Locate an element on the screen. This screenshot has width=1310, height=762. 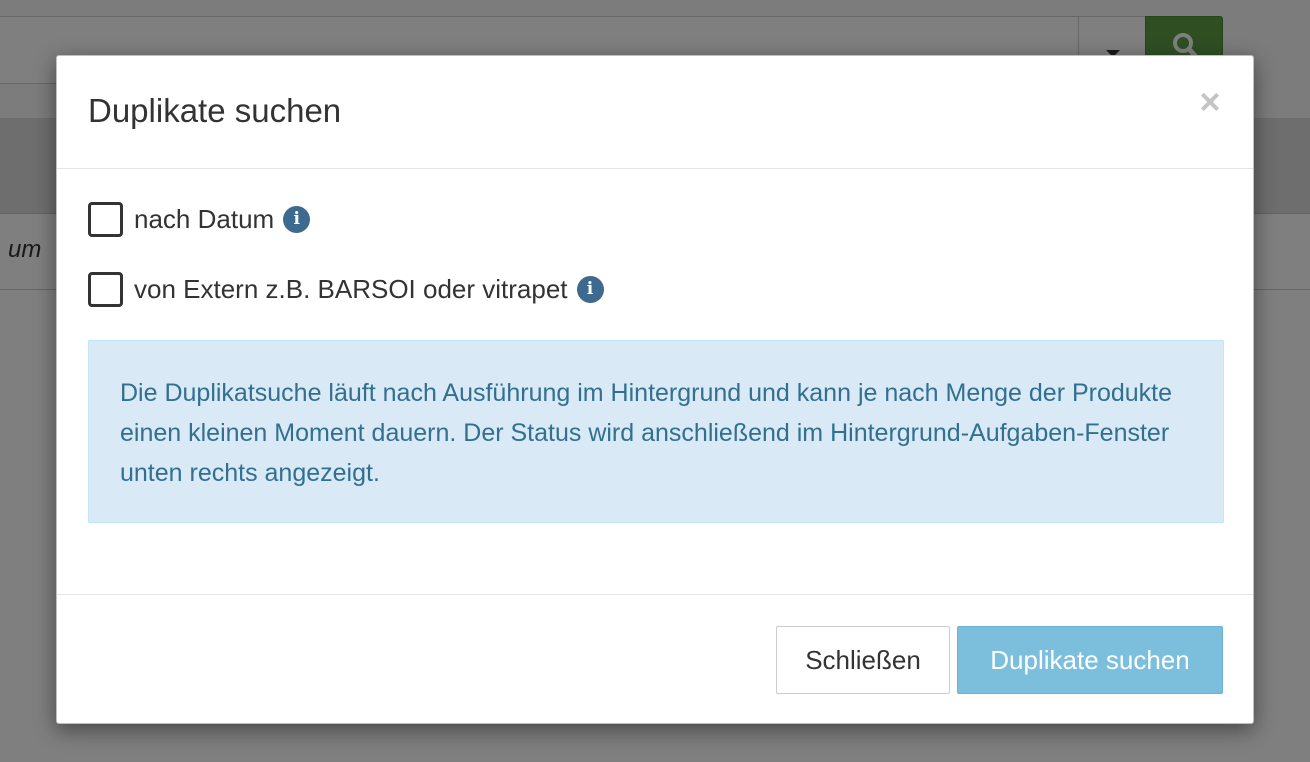
option-by-date: nach Datum i is located at coordinates (199, 219).